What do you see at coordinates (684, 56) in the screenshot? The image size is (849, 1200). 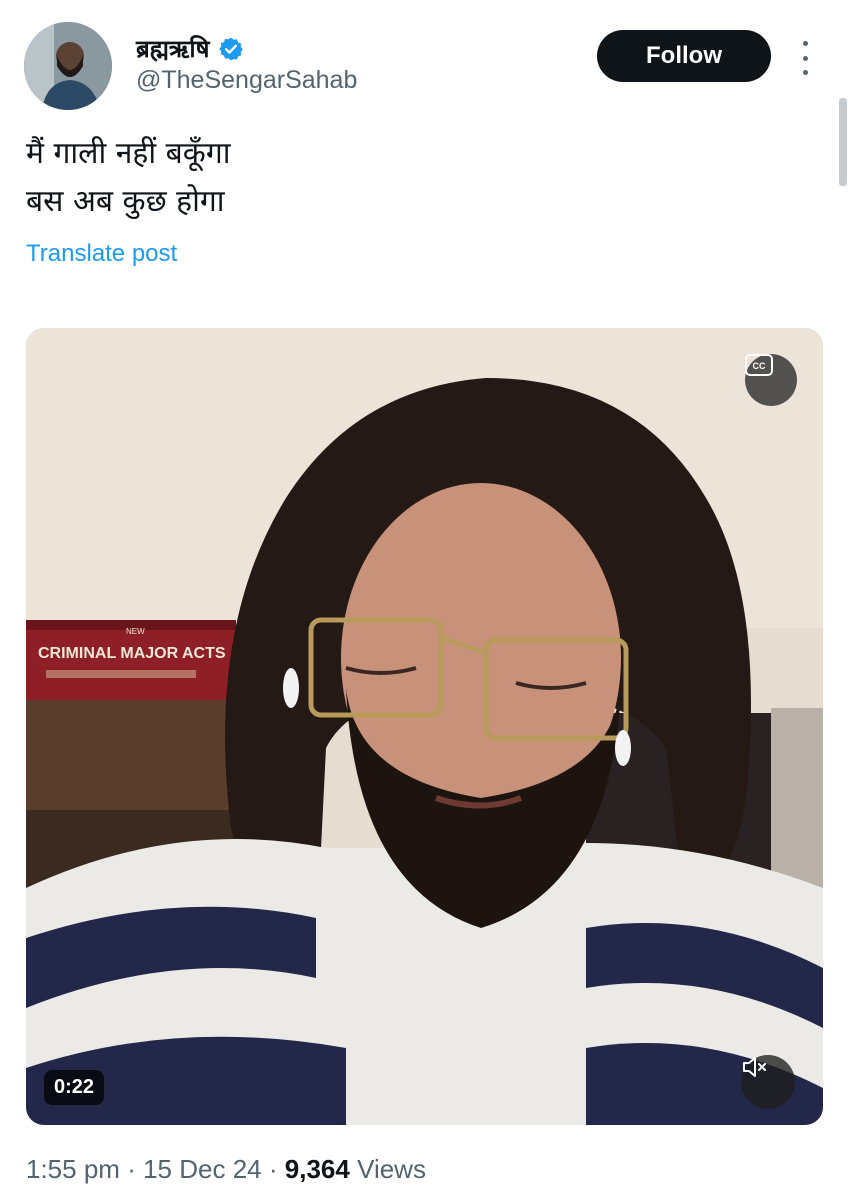 I see `follow-button: Follow` at bounding box center [684, 56].